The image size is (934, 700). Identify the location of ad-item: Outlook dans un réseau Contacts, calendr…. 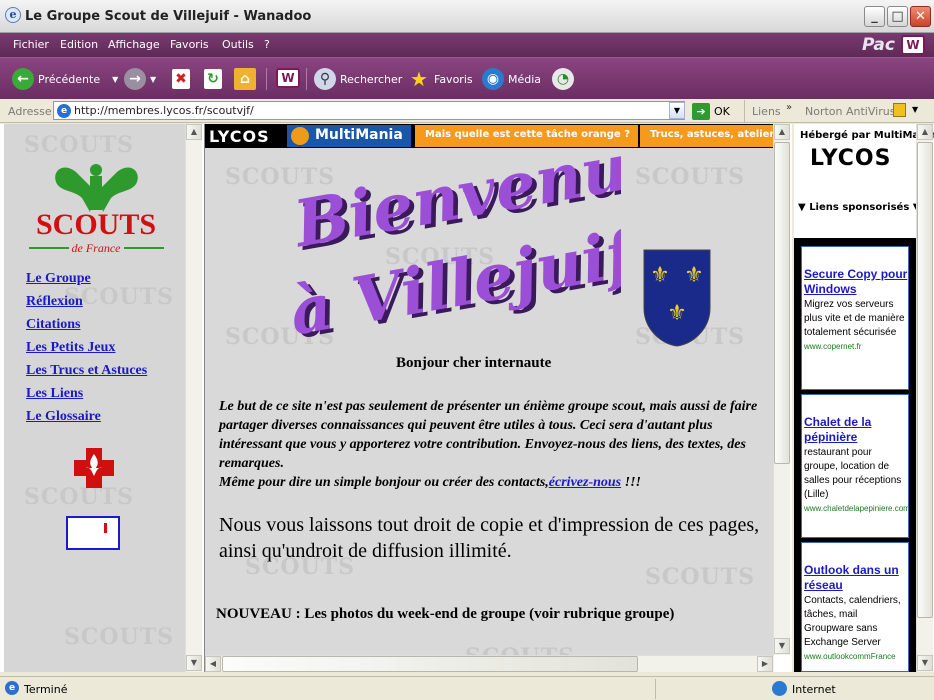
(855, 607).